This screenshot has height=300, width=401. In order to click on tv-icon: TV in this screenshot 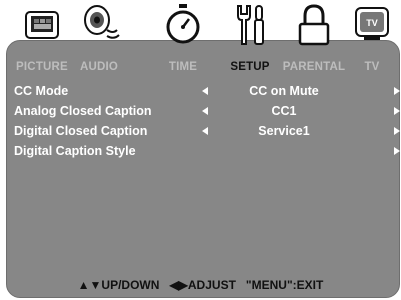, I will do `click(372, 23)`.